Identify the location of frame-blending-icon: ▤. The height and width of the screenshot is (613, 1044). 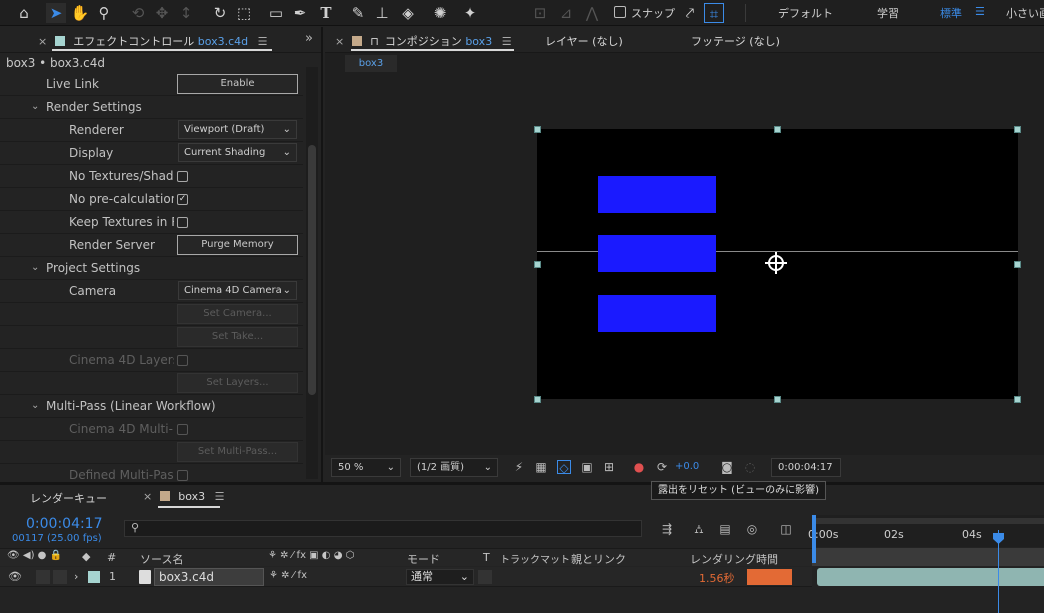
(725, 529).